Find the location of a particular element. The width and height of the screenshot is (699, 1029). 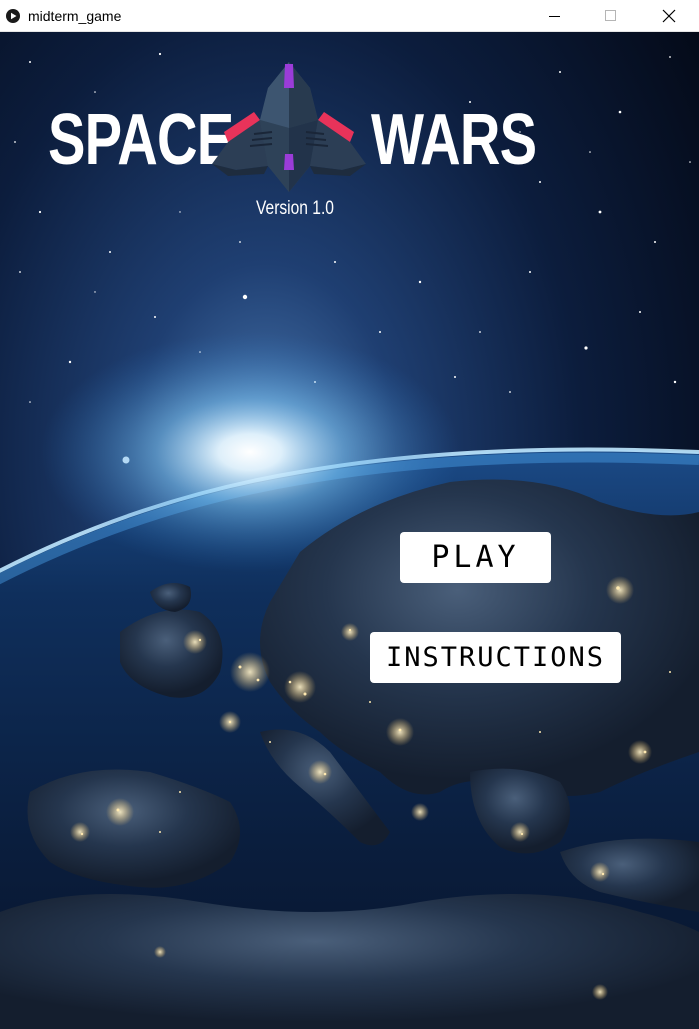

minimize-button is located at coordinates (555, 16).